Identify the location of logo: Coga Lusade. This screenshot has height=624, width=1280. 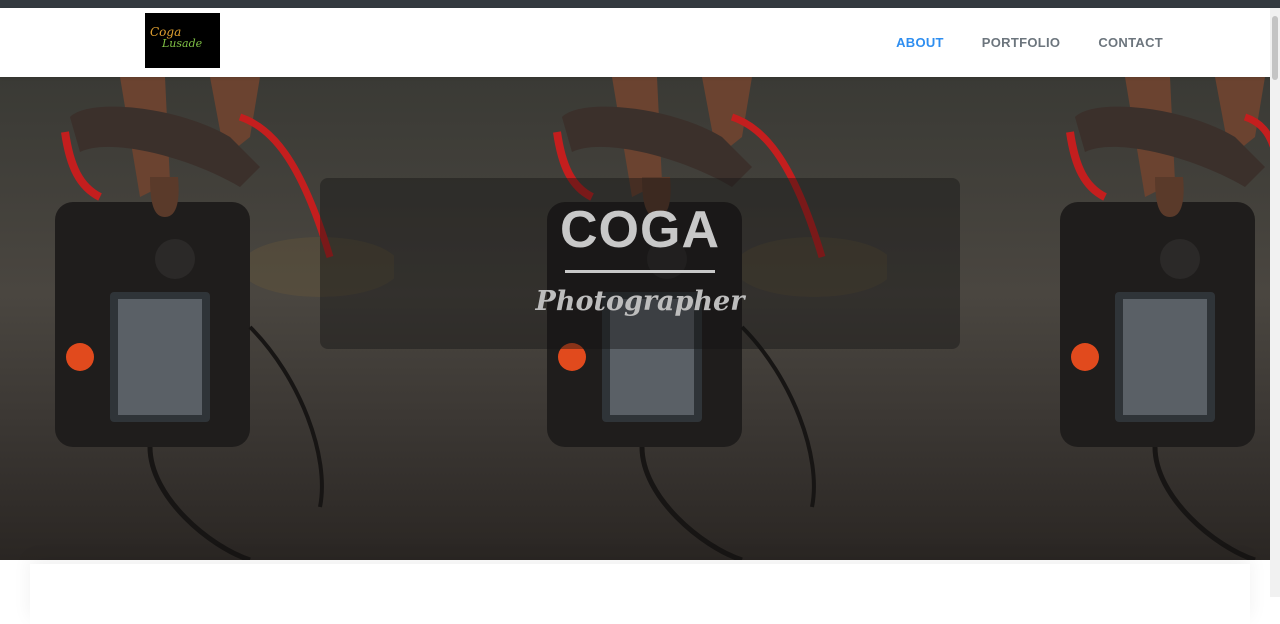
(182, 40).